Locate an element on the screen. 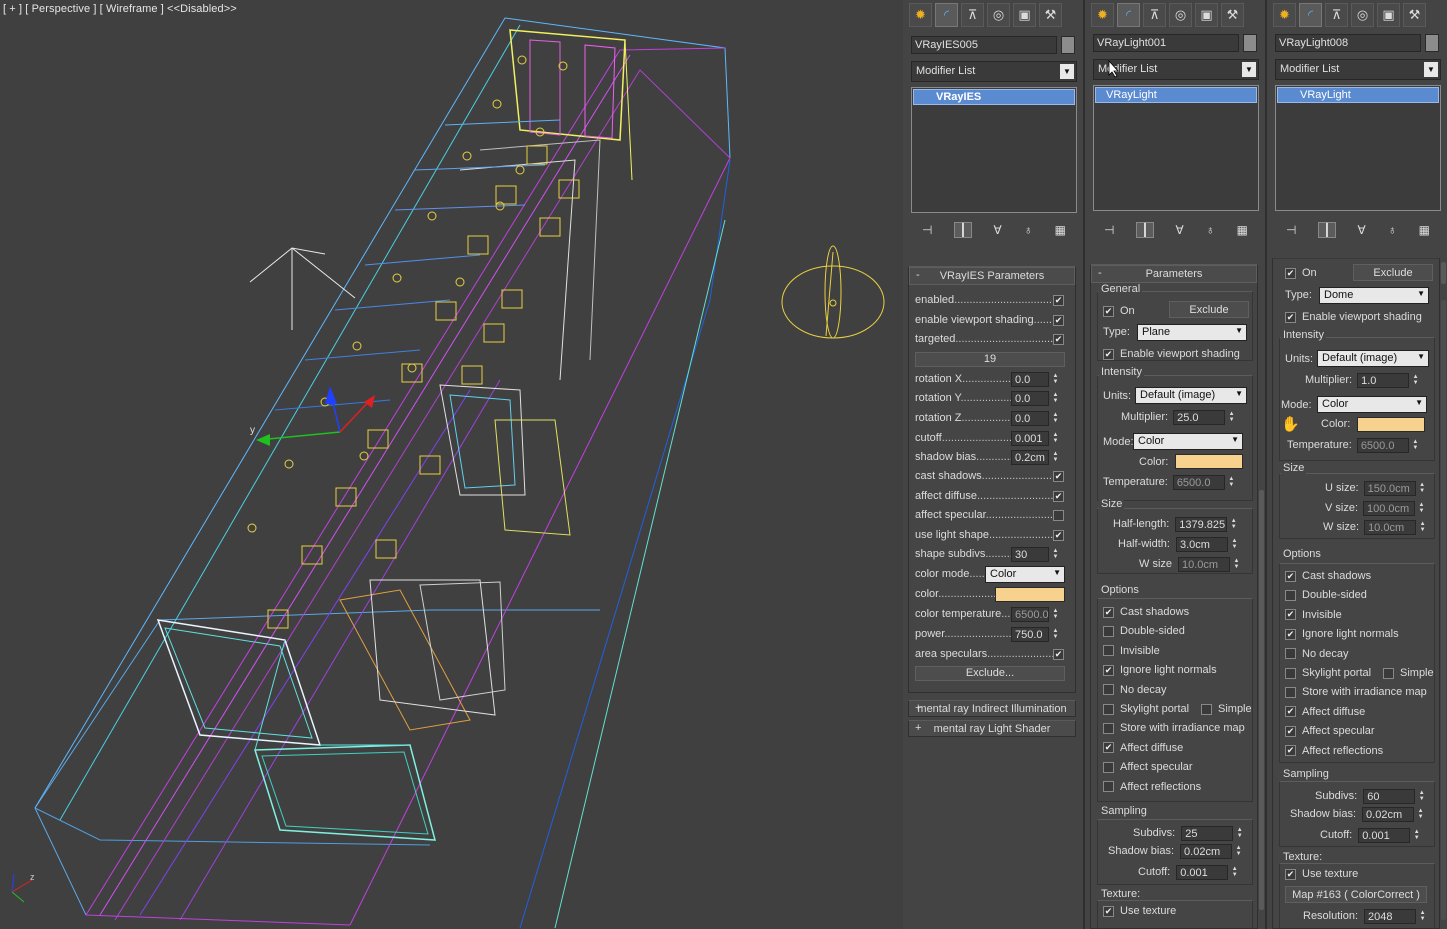 This screenshot has height=929, width=1447. param-spinner-field: 750.0 is located at coordinates (1030, 634).